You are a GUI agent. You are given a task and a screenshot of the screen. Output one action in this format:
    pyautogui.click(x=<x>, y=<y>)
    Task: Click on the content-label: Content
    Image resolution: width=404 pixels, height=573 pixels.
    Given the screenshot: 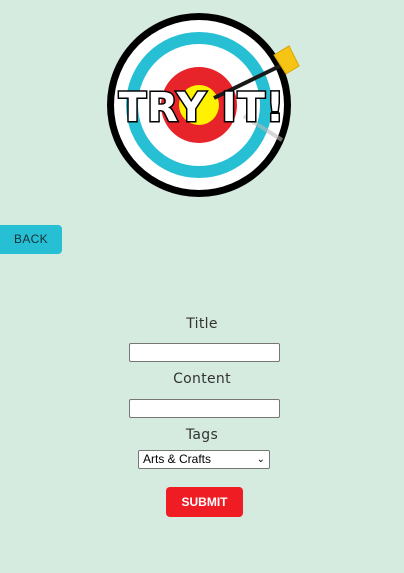 What is the action you would take?
    pyautogui.click(x=202, y=379)
    